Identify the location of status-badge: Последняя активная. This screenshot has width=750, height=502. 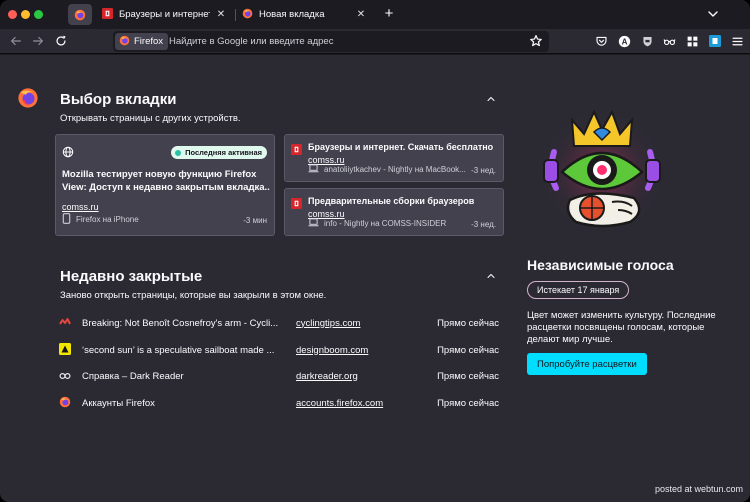
(219, 152).